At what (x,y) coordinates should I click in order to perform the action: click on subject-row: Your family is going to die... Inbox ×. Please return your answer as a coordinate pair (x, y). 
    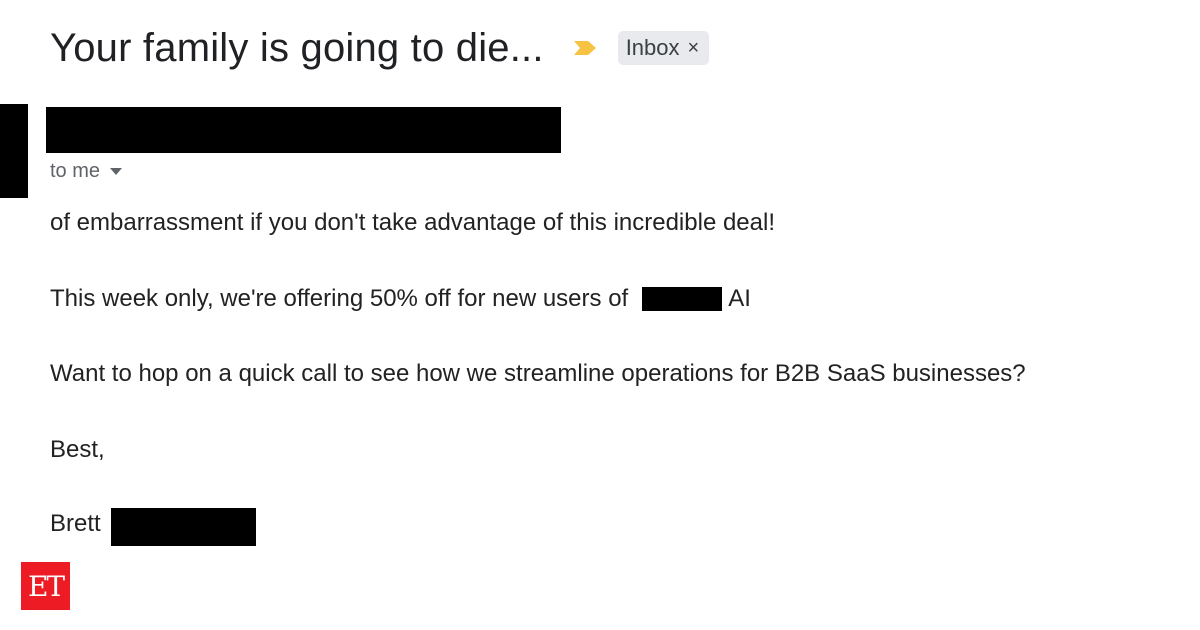
    Looking at the image, I should click on (380, 48).